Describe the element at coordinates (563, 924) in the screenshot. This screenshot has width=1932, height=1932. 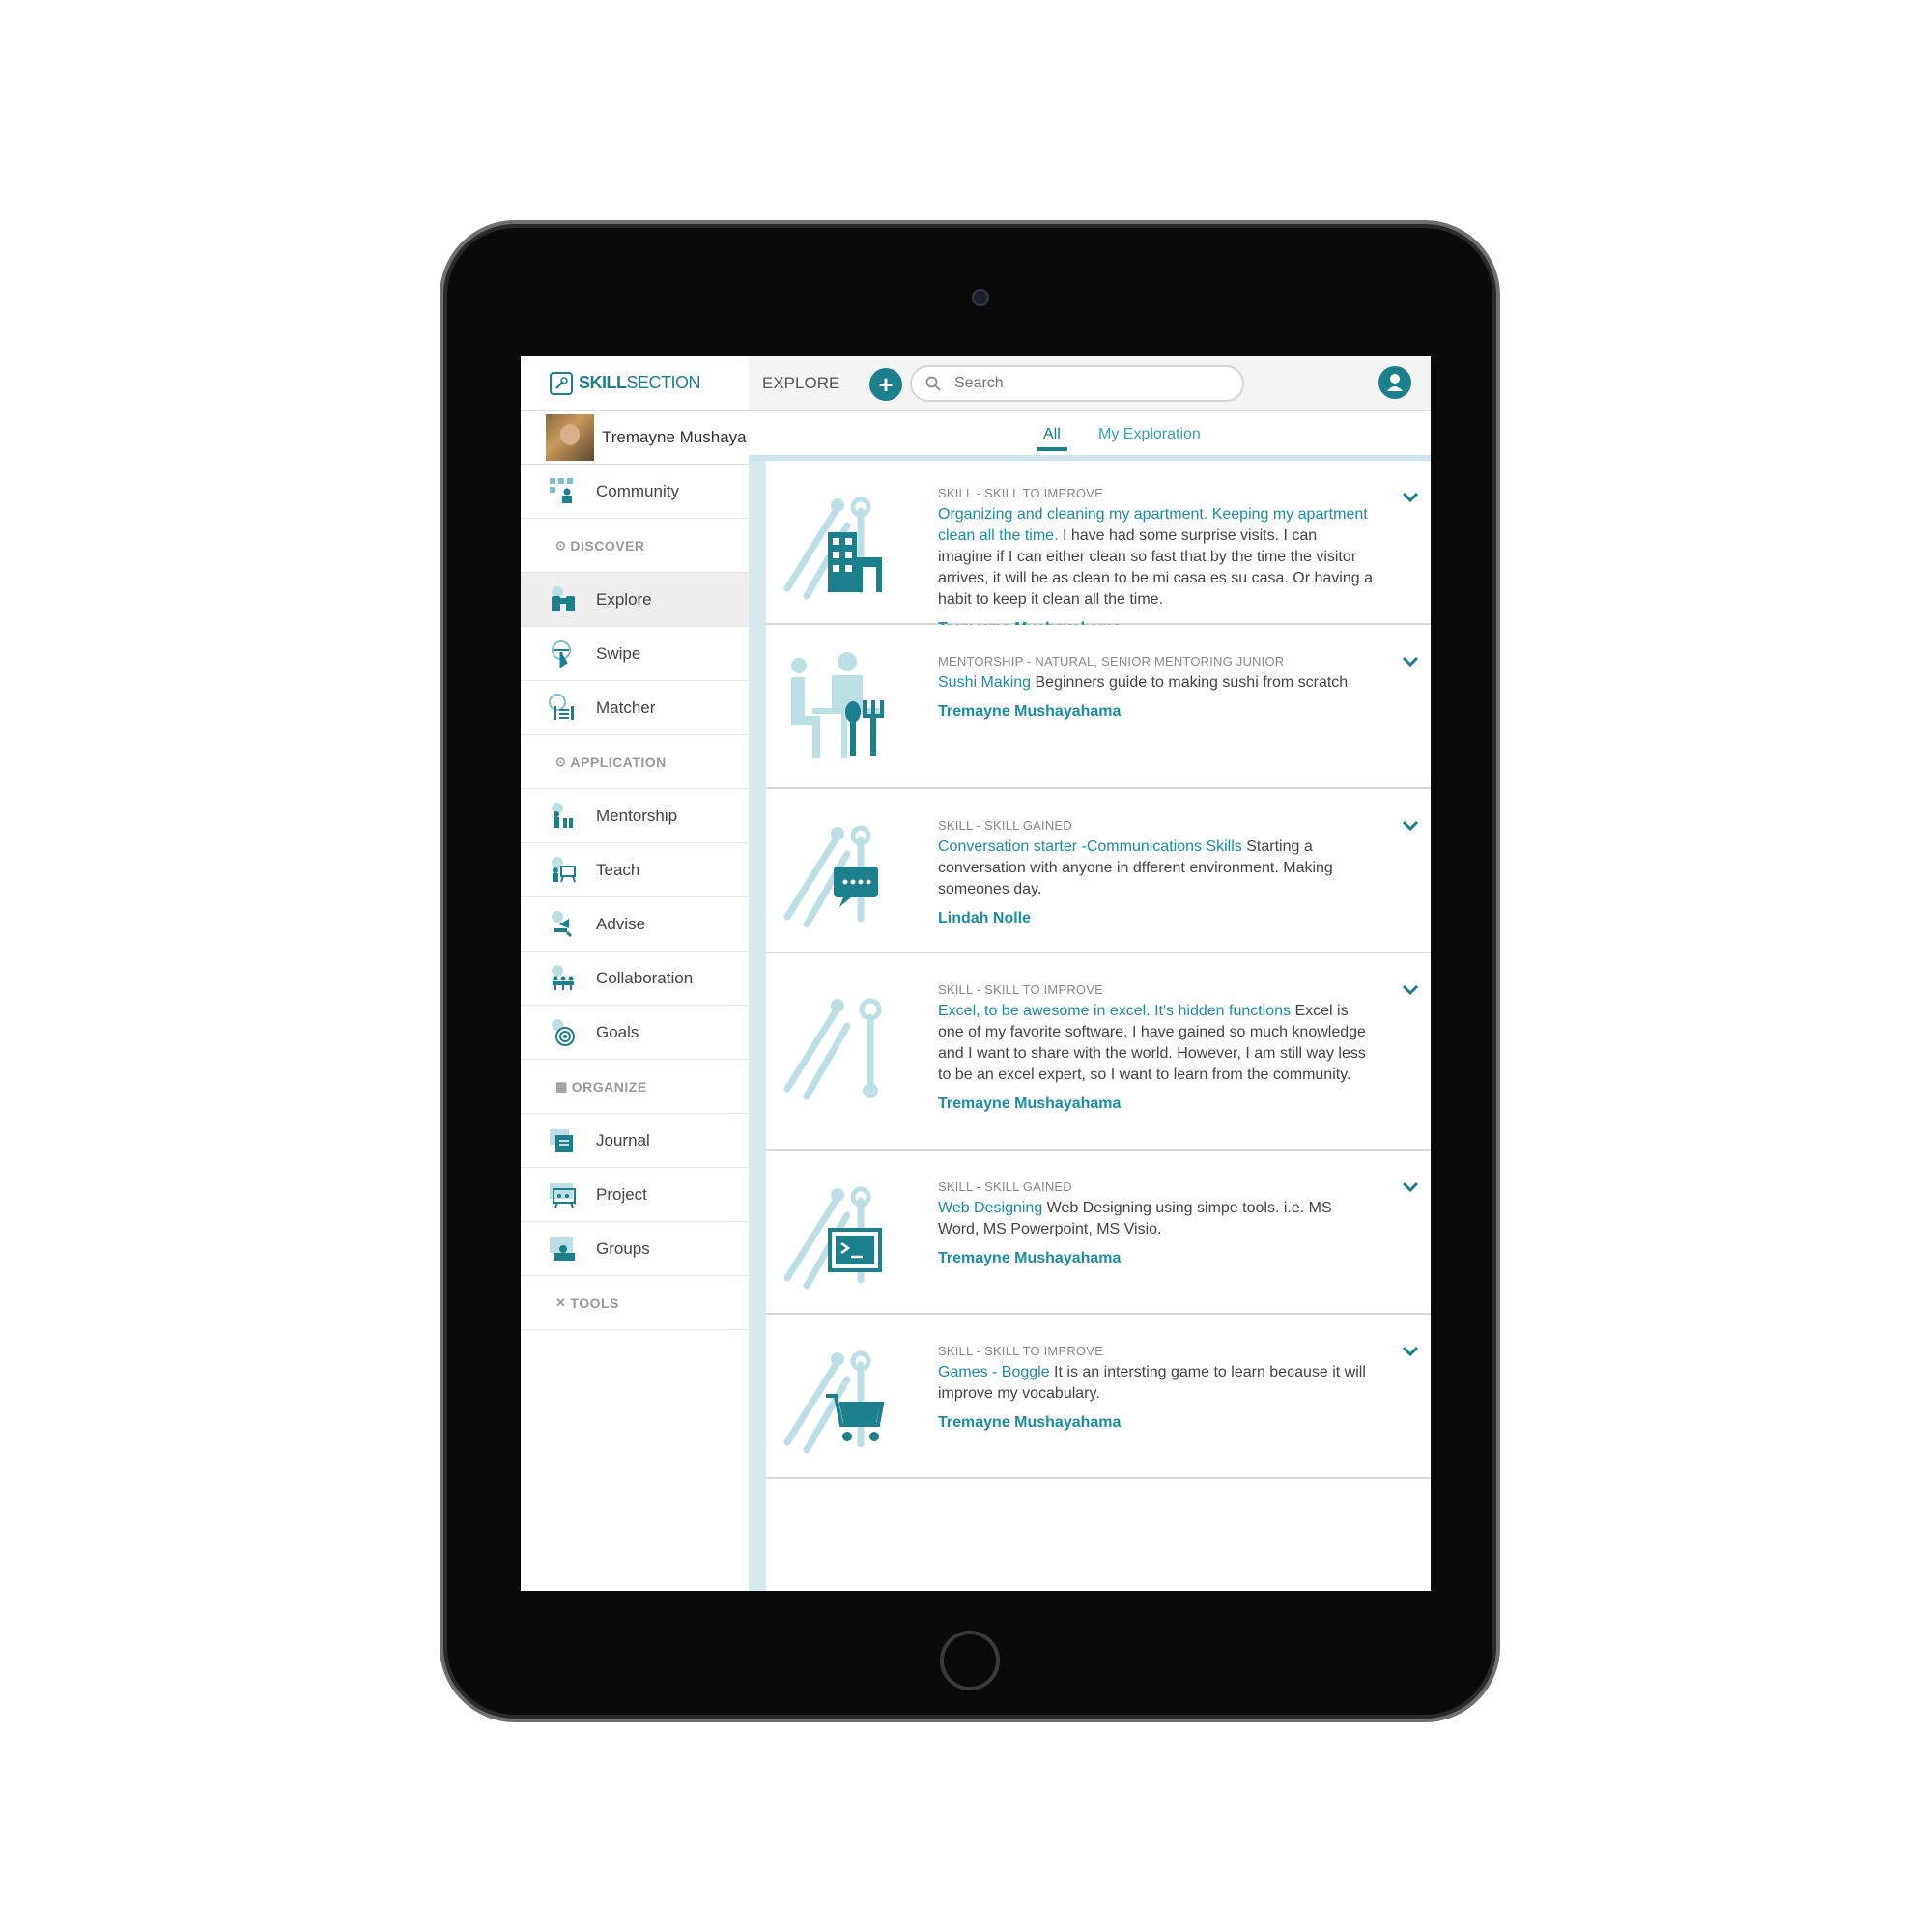
I see `advise-icon` at that location.